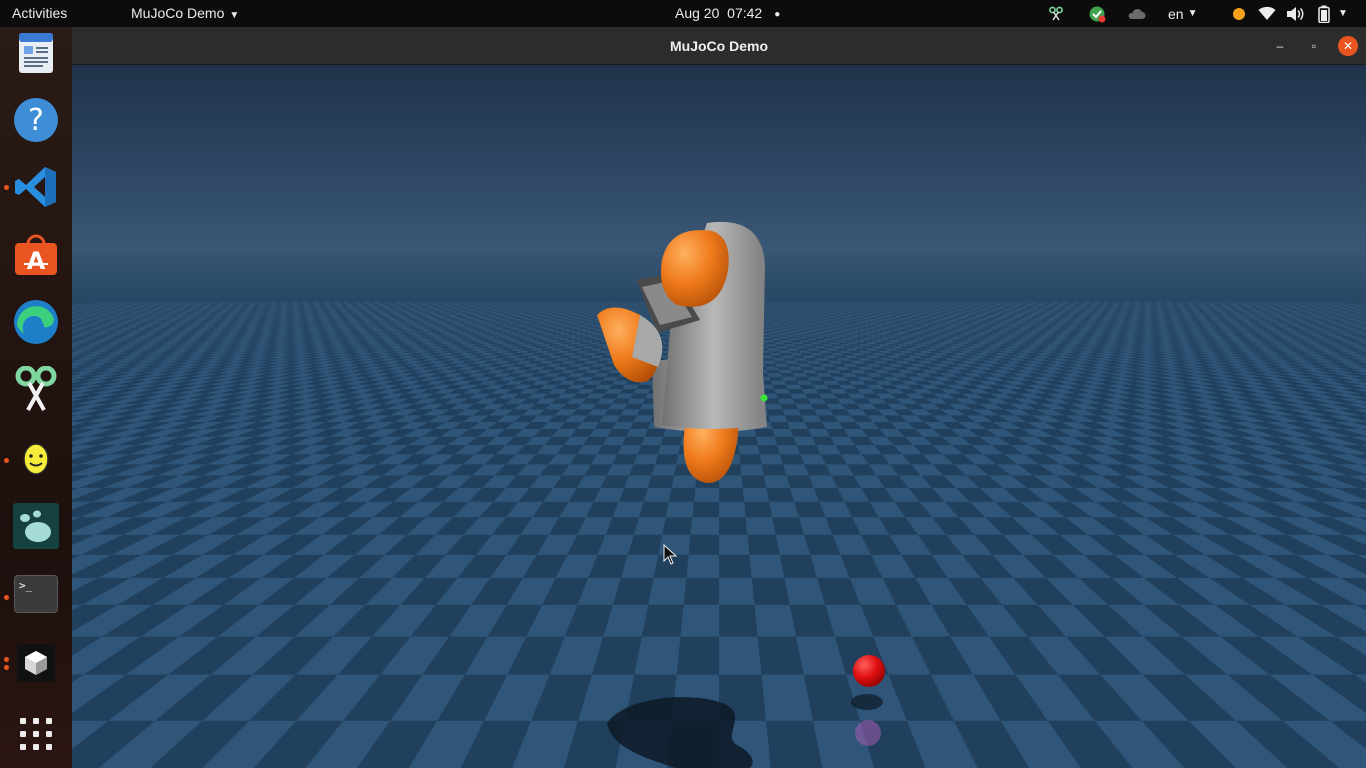  Describe the element at coordinates (1239, 13) in the screenshot. I see `status-orange-dot-icon` at that location.